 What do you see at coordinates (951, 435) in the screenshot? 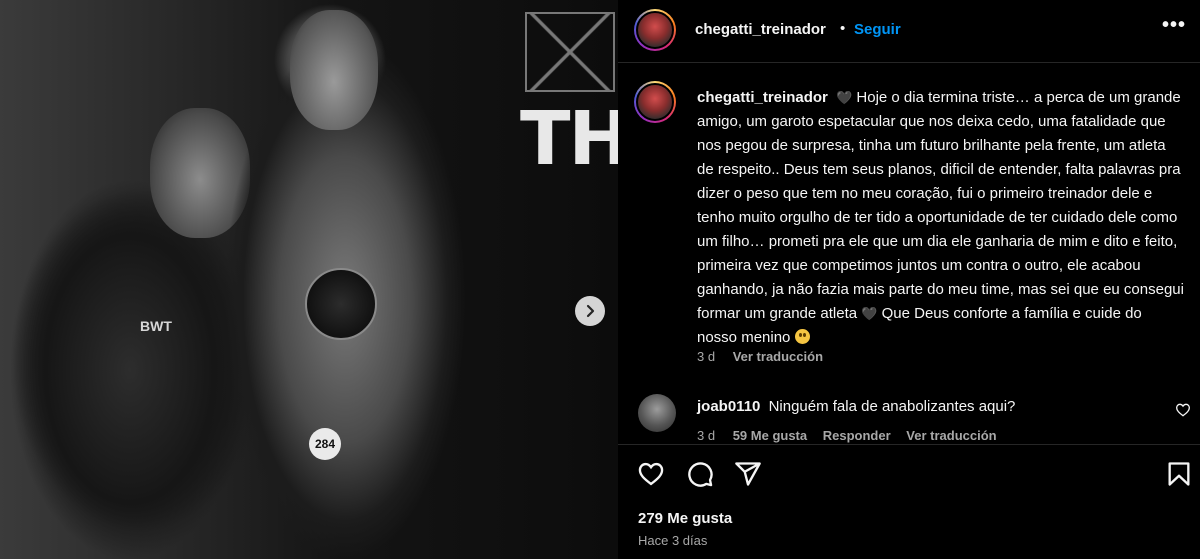
I see `comment-translate-link: Ver traducción` at bounding box center [951, 435].